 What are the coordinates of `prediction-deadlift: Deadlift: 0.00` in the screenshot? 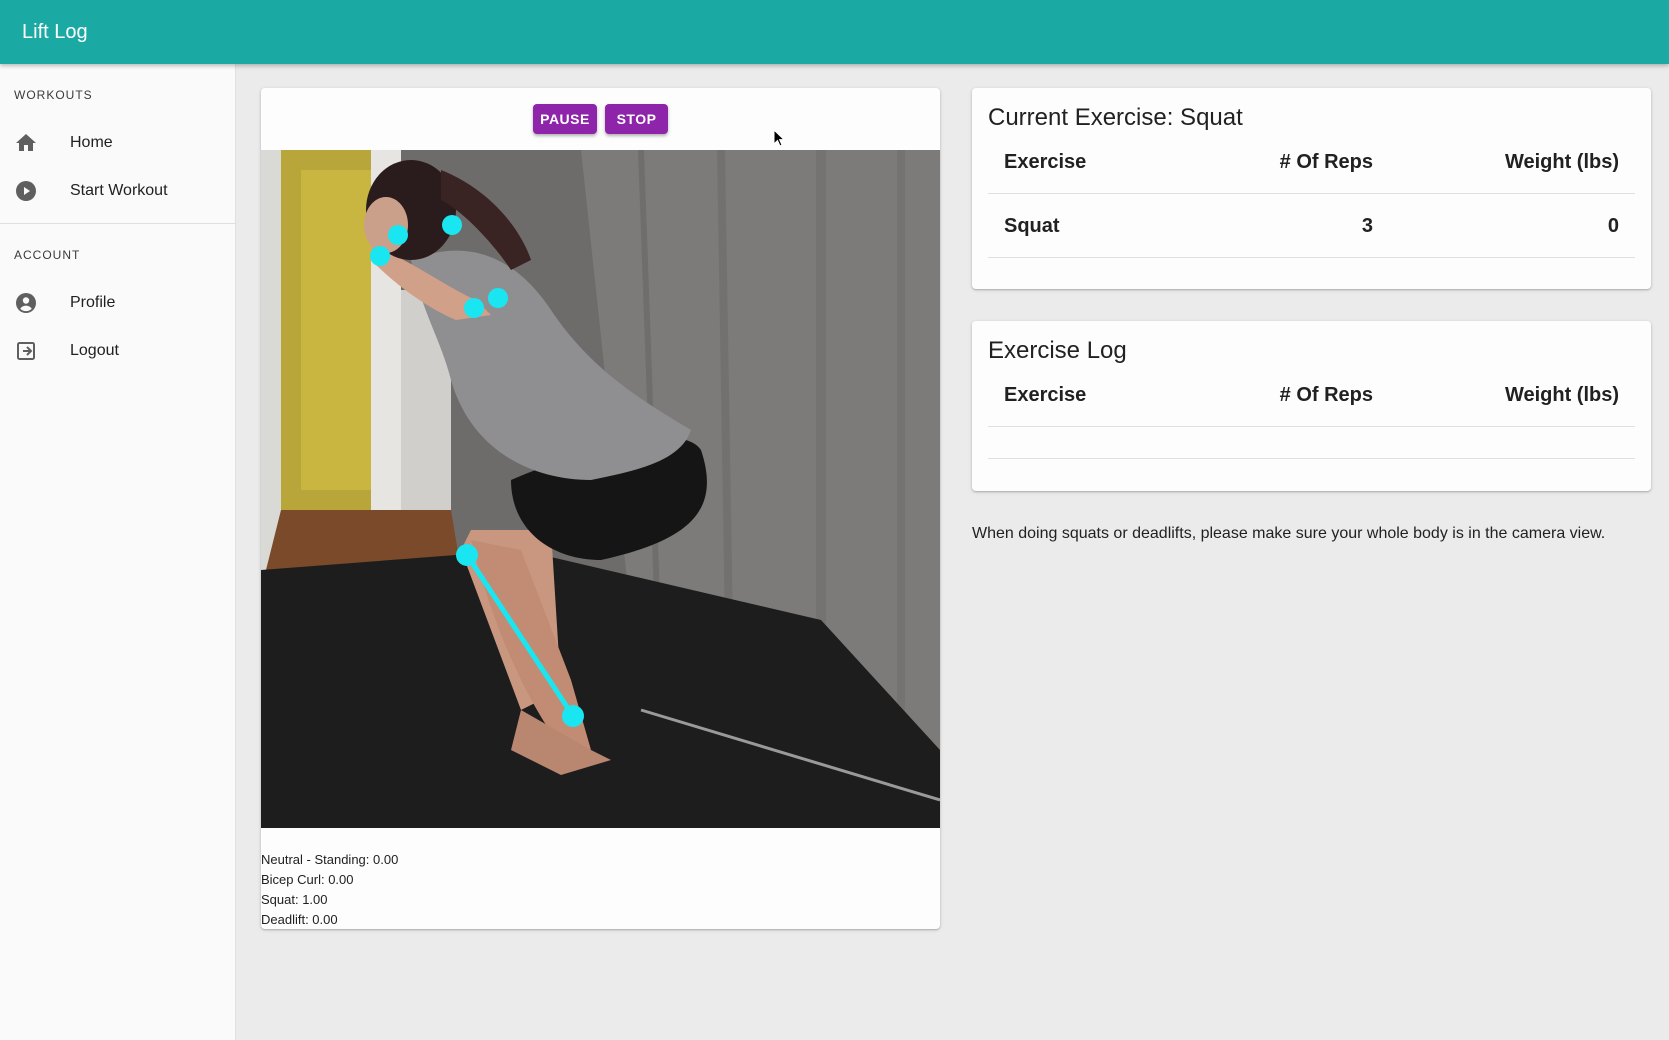 It's located at (299, 919).